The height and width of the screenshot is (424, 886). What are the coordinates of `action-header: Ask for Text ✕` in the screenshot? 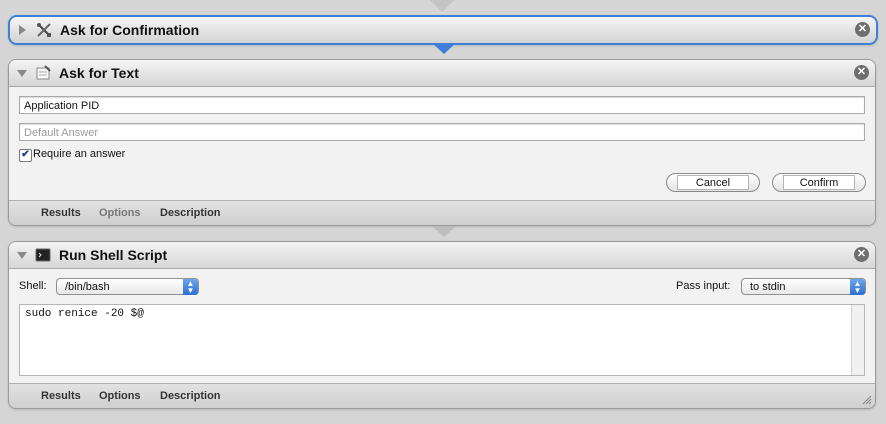 It's located at (442, 73).